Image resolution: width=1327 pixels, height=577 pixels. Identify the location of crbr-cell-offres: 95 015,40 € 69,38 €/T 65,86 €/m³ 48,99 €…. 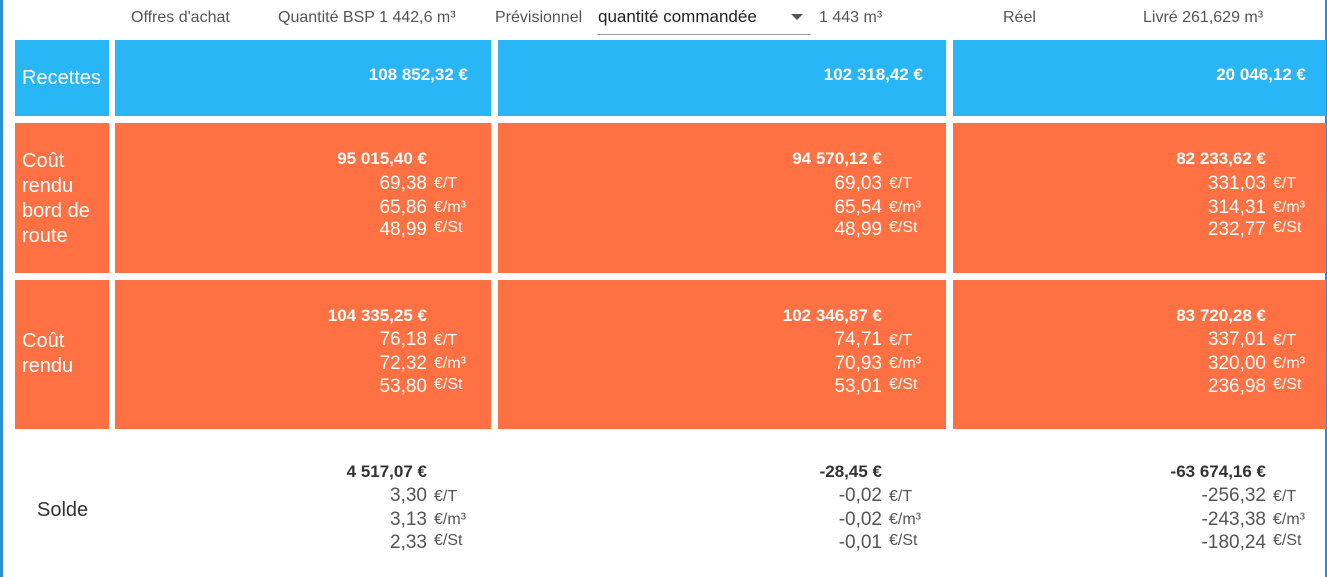
(303, 198).